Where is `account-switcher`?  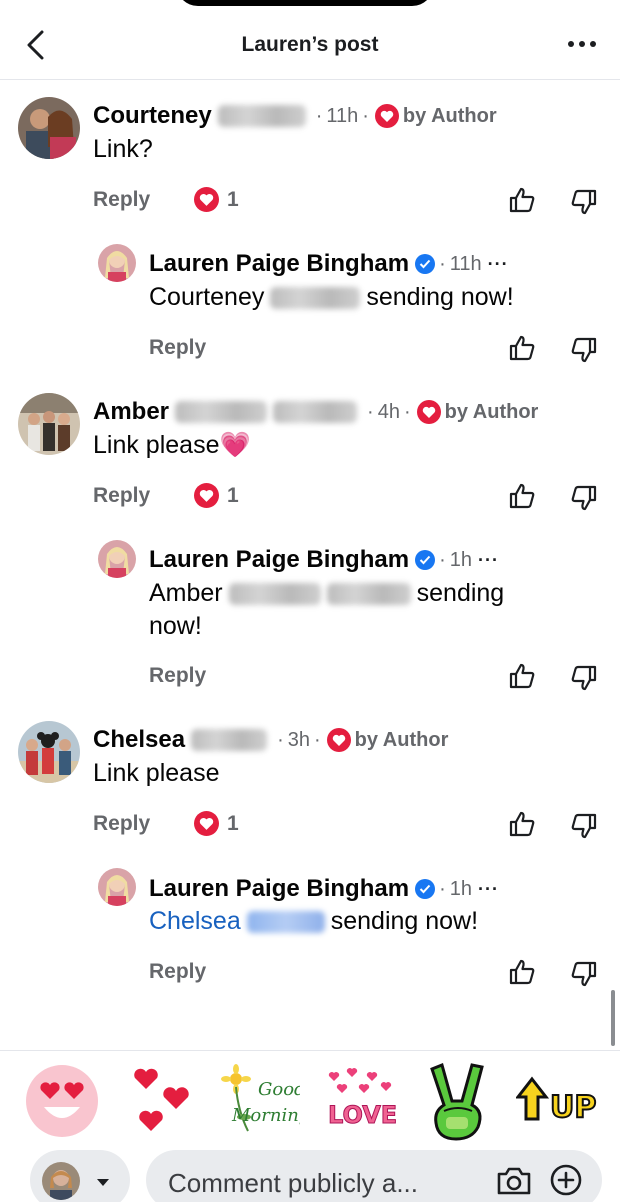 account-switcher is located at coordinates (80, 1176).